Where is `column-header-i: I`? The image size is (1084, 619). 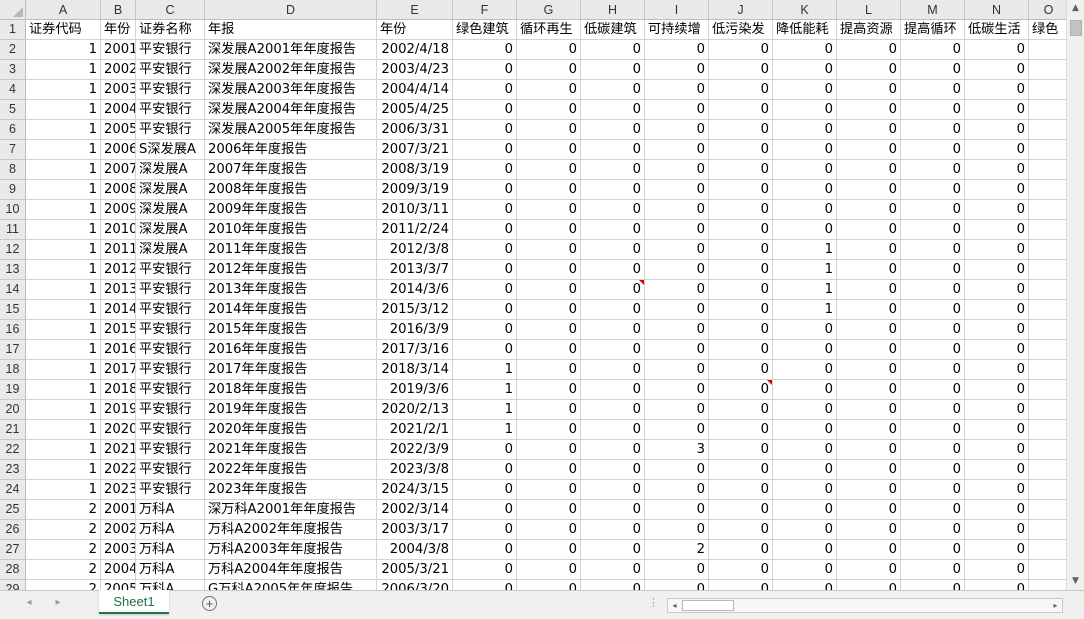 column-header-i: I is located at coordinates (677, 10).